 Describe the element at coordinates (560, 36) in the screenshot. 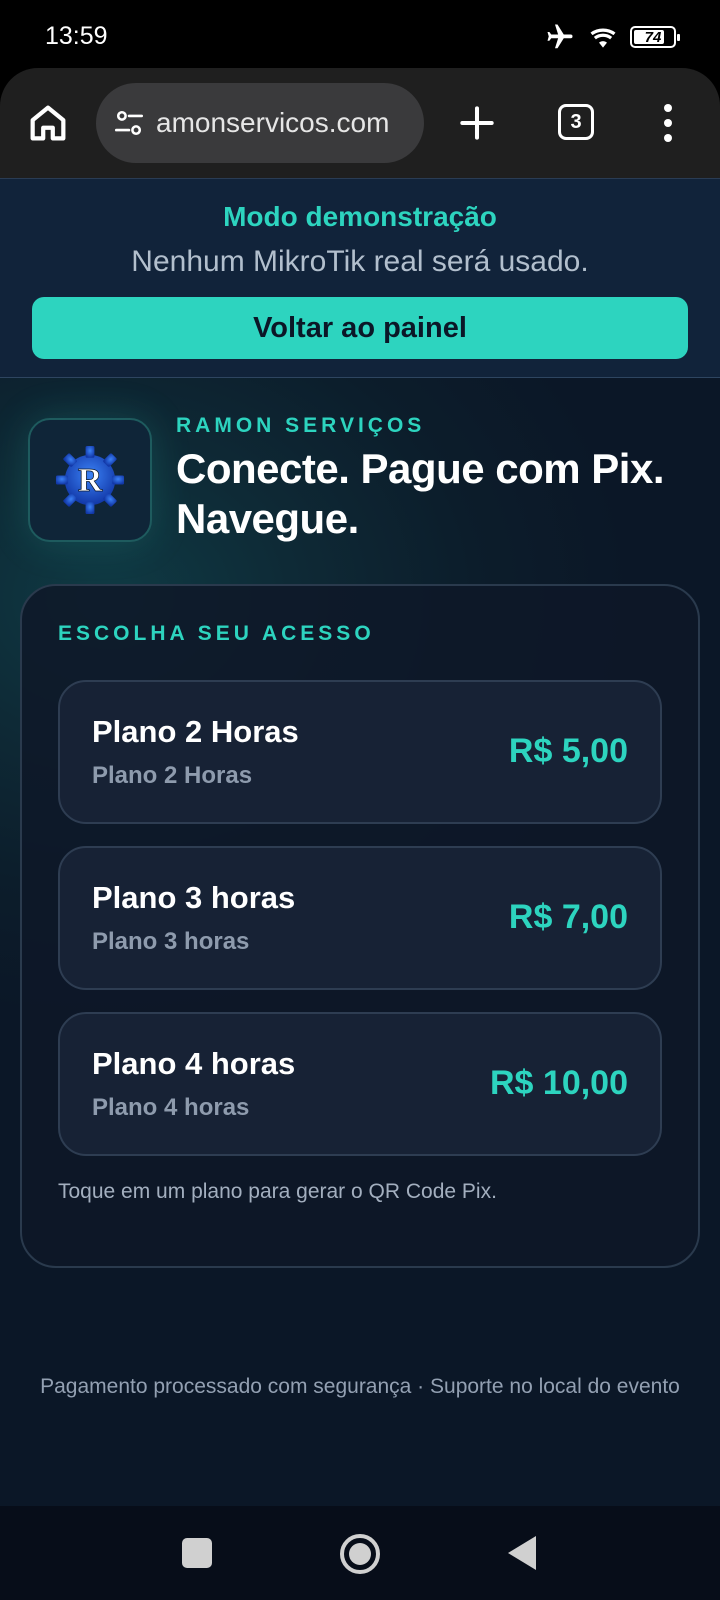

I see `airplane-icon` at that location.